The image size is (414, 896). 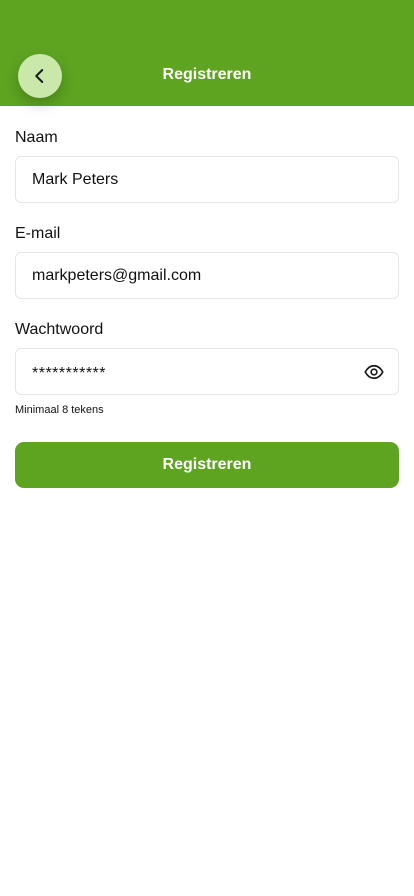 I want to click on name-input, so click(x=208, y=179).